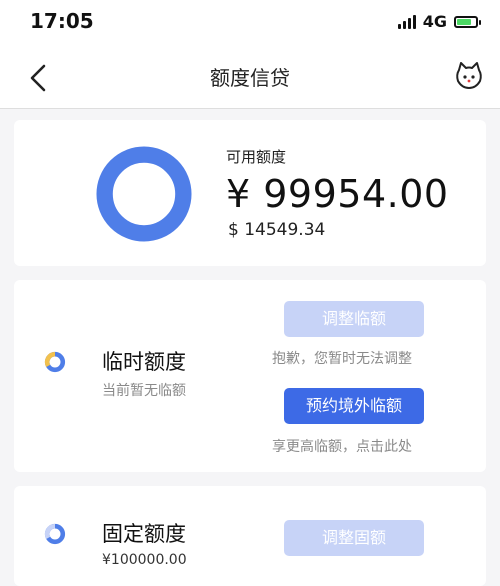 The width and height of the screenshot is (500, 586). I want to click on available-quota-label: 可用额度, so click(256, 157).